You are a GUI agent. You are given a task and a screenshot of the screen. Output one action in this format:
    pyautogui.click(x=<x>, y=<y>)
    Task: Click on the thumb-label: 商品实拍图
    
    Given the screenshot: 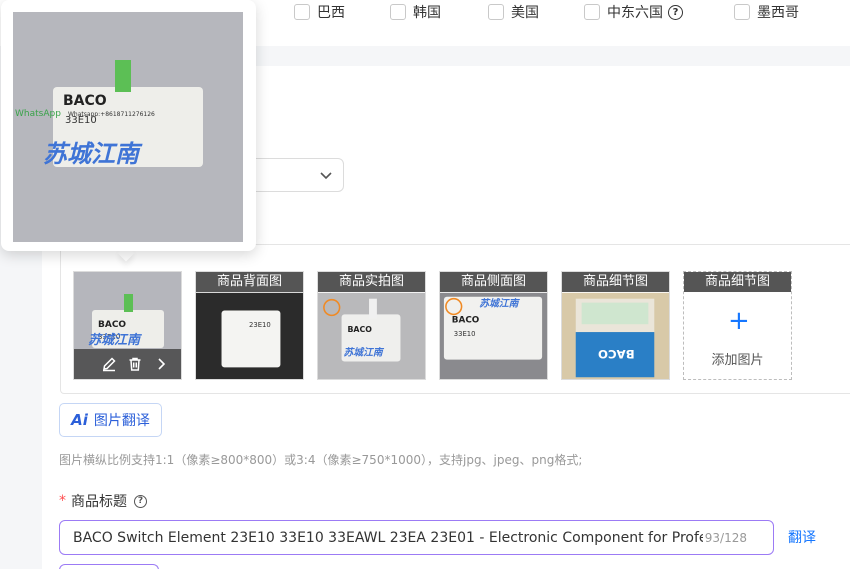 What is the action you would take?
    pyautogui.click(x=371, y=282)
    